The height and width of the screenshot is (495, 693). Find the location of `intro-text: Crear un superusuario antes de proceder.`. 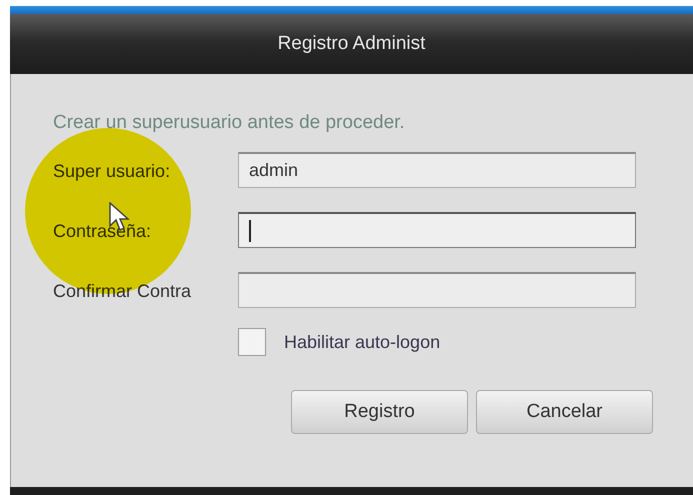

intro-text: Crear un superusuario antes de proceder. is located at coordinates (229, 123).